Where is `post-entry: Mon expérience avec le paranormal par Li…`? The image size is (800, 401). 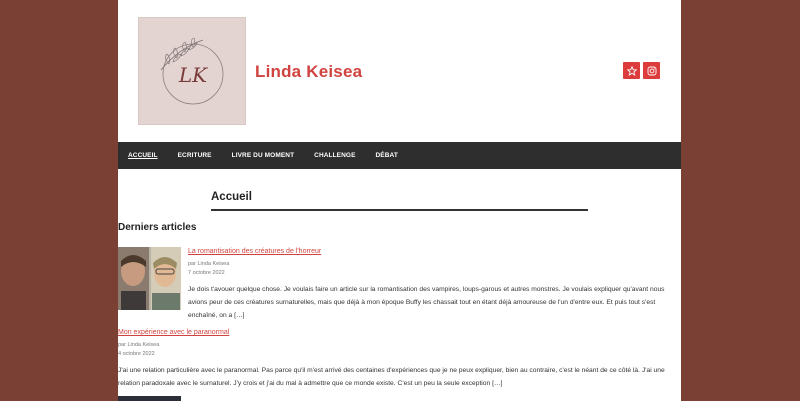
post-entry: Mon expérience avec le paranormal par Li… is located at coordinates (395, 359).